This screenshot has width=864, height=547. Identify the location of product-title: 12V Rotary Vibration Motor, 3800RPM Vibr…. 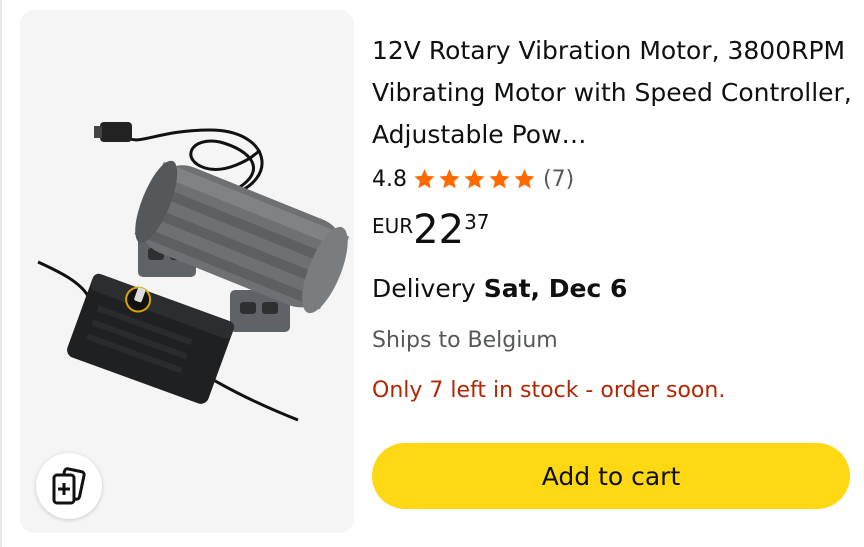
(612, 93).